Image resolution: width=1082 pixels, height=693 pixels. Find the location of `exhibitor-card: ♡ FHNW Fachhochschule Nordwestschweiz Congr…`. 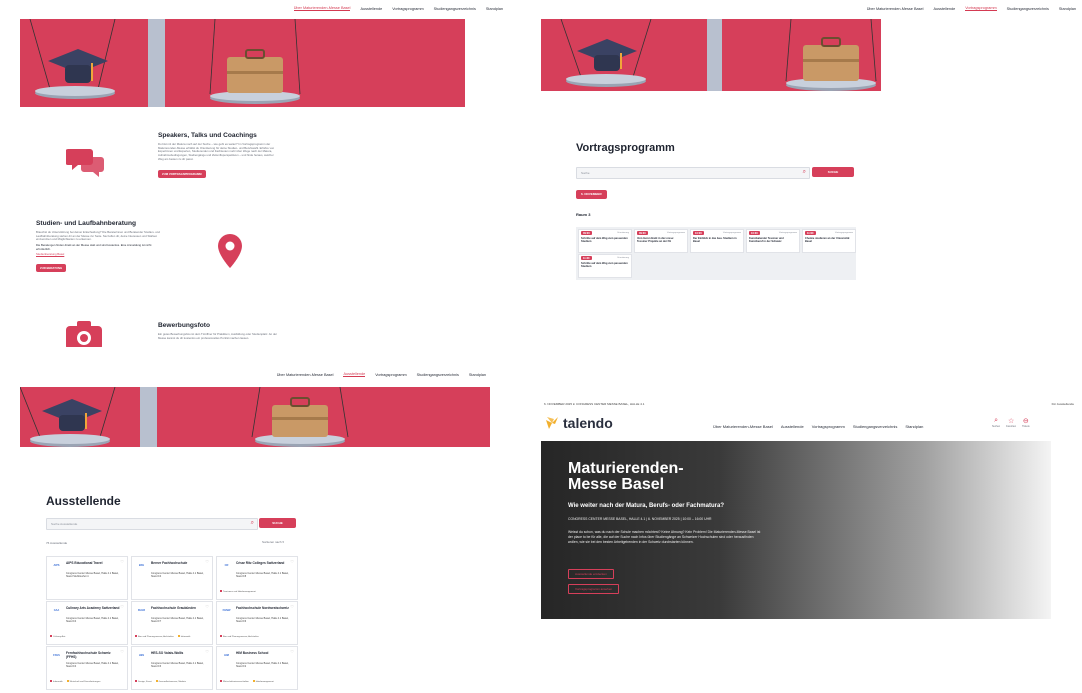

exhibitor-card: ♡ FHNW Fachhochschule Nordwestschweiz Congr… is located at coordinates (257, 623).